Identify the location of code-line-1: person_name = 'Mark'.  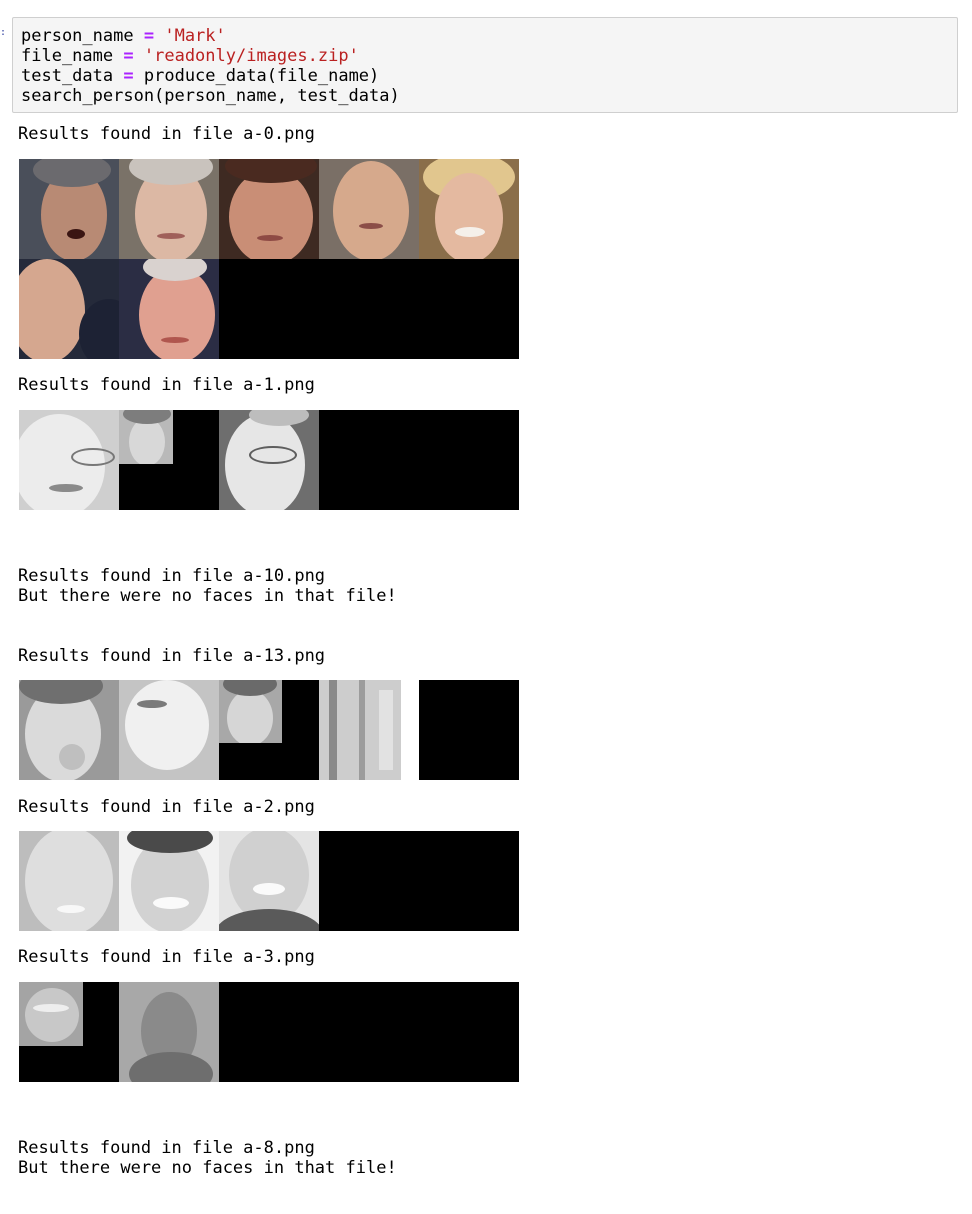
(123, 36).